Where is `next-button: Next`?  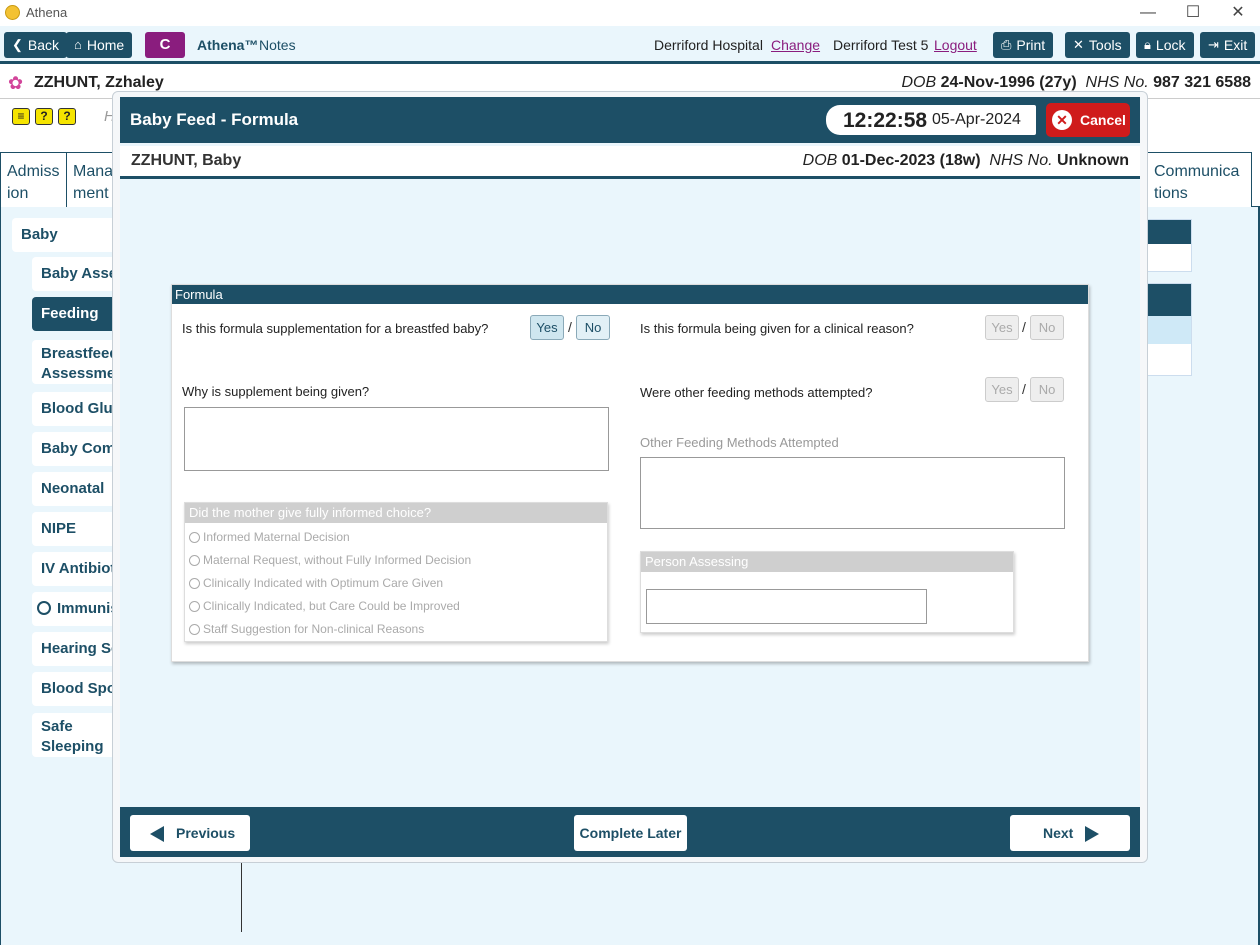
next-button: Next is located at coordinates (1070, 833).